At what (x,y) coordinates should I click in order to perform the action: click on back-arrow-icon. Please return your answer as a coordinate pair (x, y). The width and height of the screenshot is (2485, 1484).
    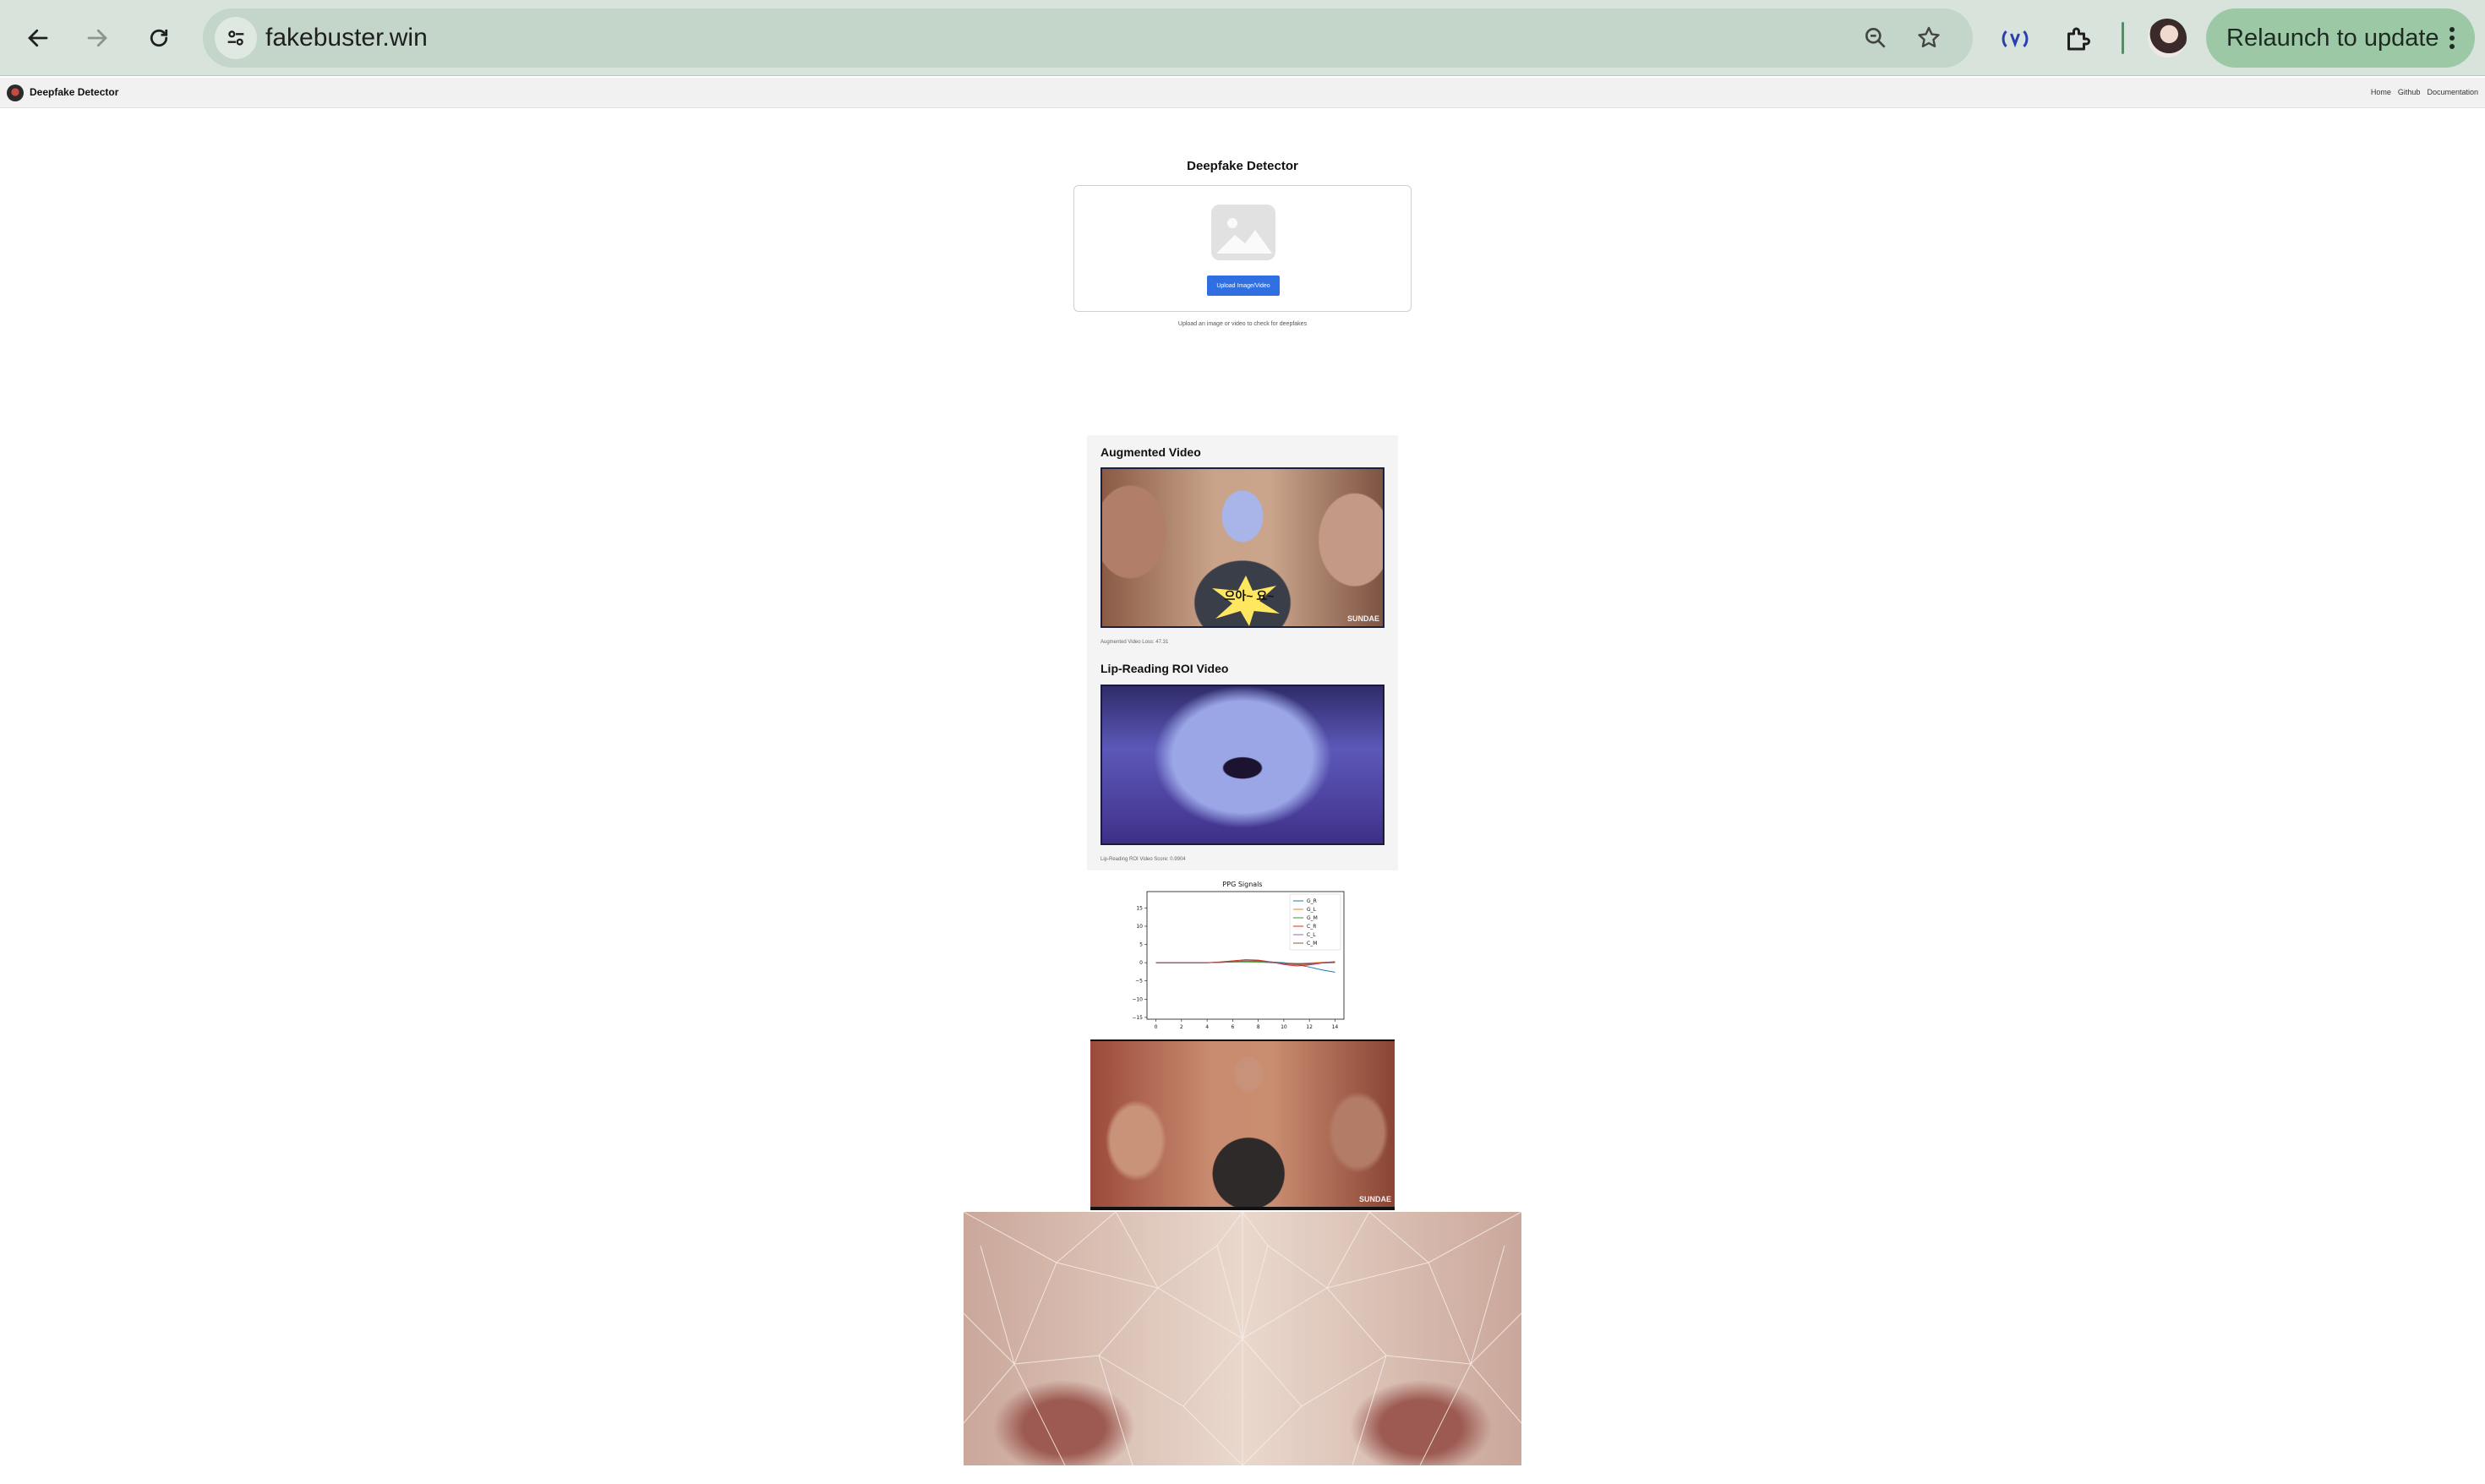
    Looking at the image, I should click on (38, 38).